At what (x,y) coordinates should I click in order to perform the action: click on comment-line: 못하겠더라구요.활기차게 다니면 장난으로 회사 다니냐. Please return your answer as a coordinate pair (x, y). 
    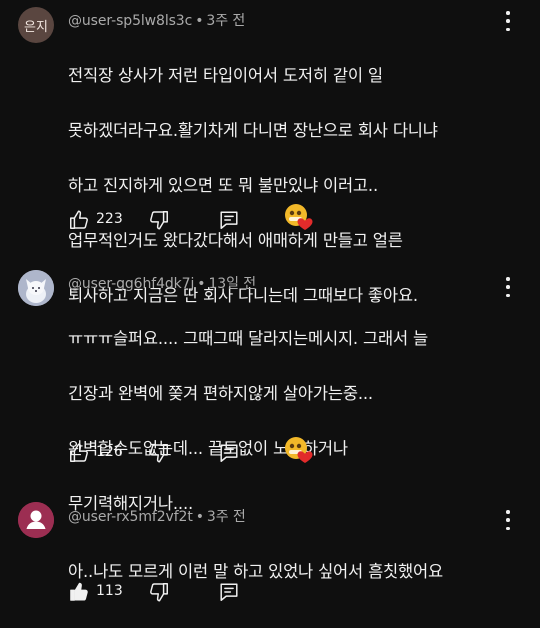
    Looking at the image, I should click on (253, 130).